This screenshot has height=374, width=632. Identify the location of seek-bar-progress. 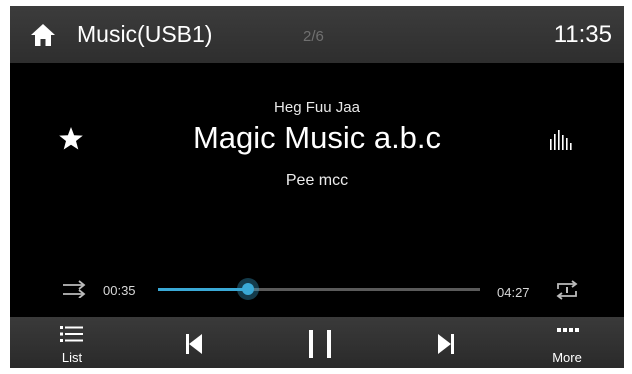
(203, 289).